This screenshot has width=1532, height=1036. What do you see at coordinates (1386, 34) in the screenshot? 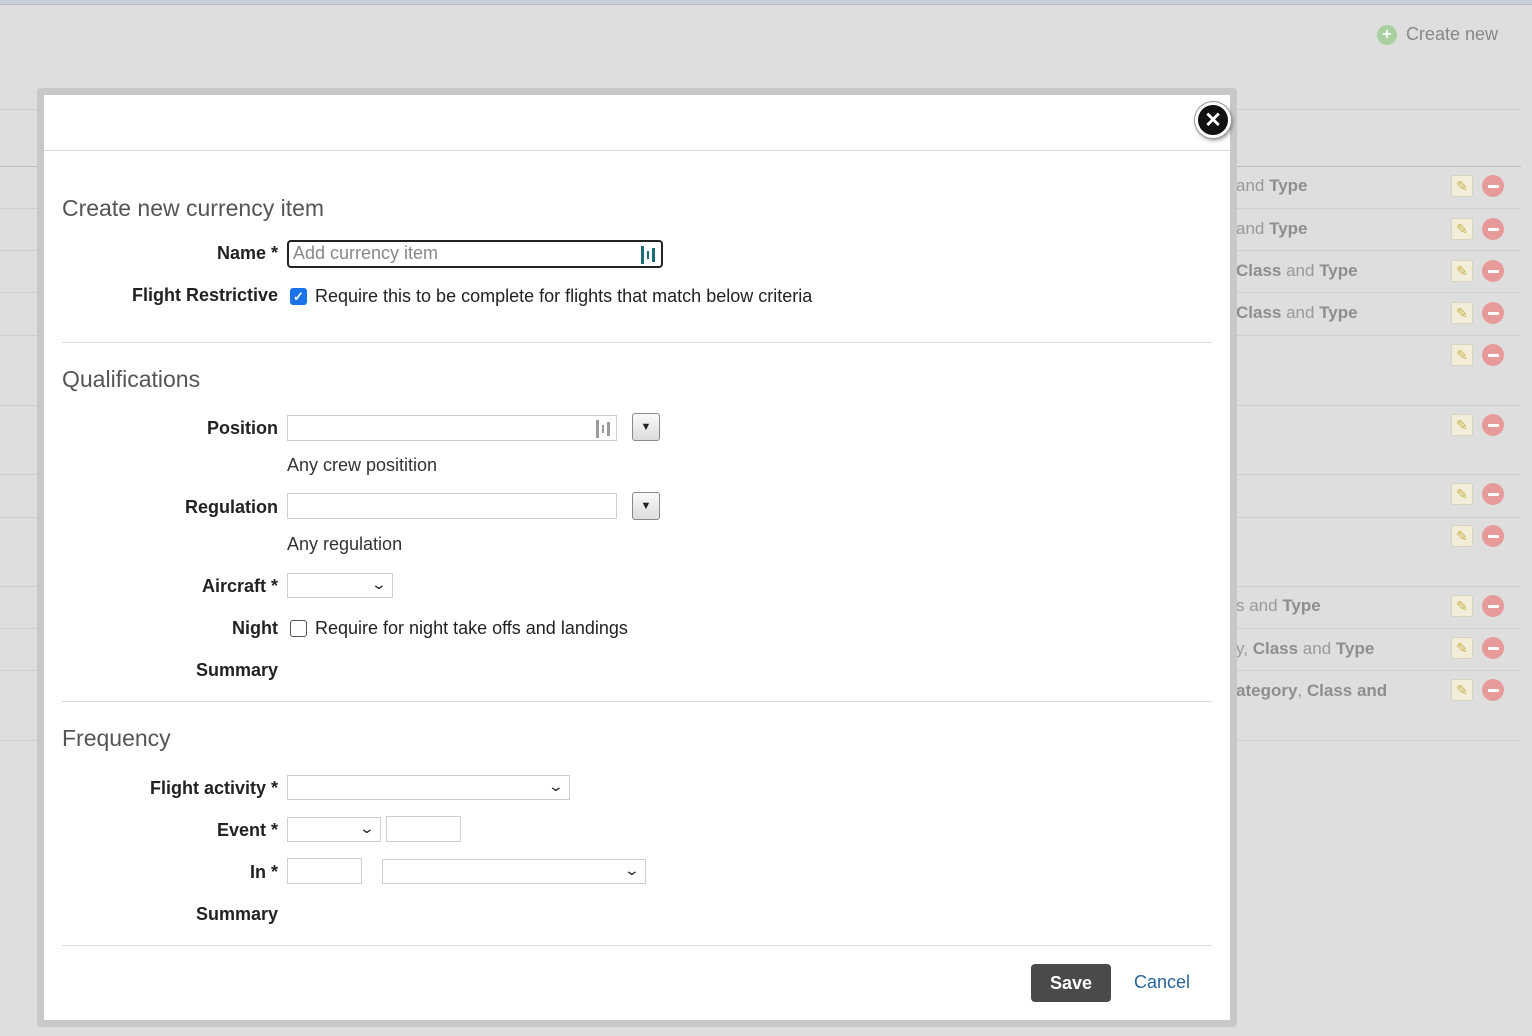
I see `plus-circle-icon: +` at bounding box center [1386, 34].